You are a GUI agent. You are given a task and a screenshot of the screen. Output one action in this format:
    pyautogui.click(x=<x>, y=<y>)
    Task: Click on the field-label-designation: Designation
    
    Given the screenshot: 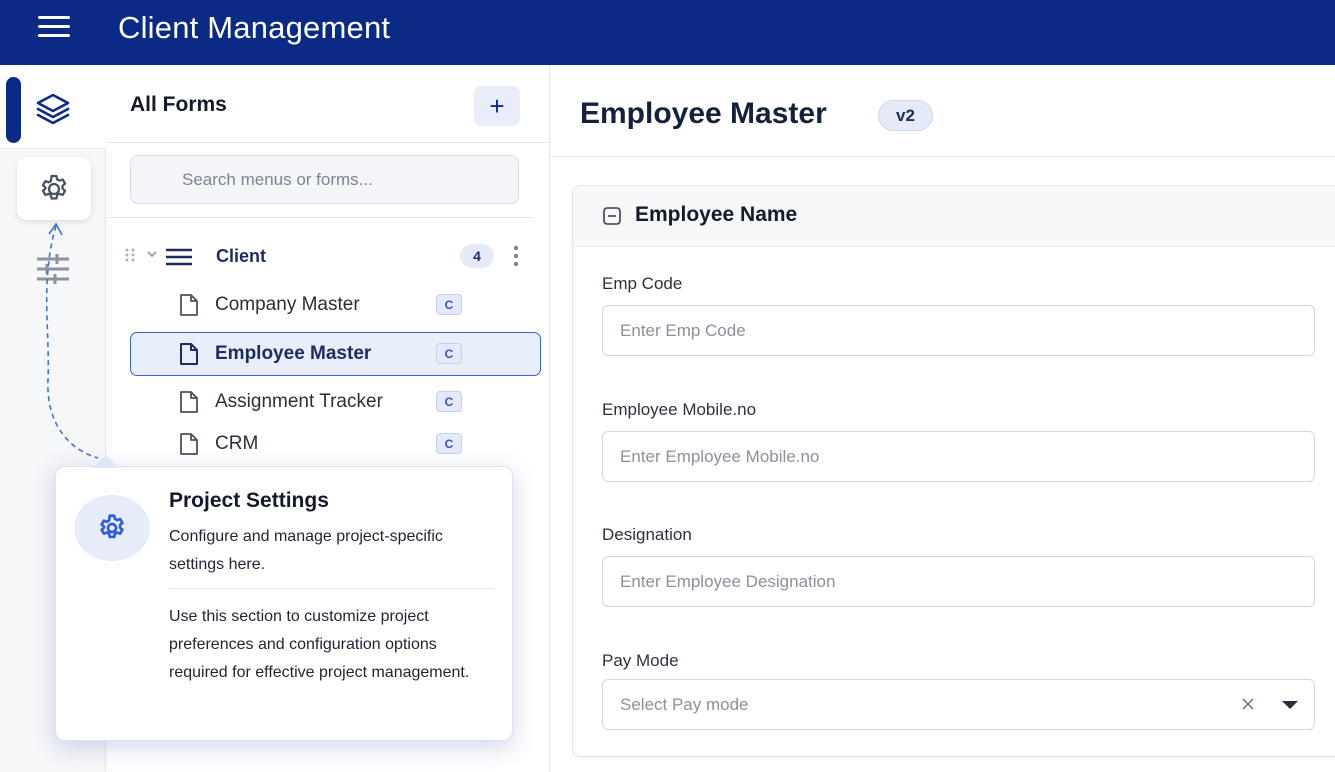 What is the action you would take?
    pyautogui.click(x=647, y=534)
    